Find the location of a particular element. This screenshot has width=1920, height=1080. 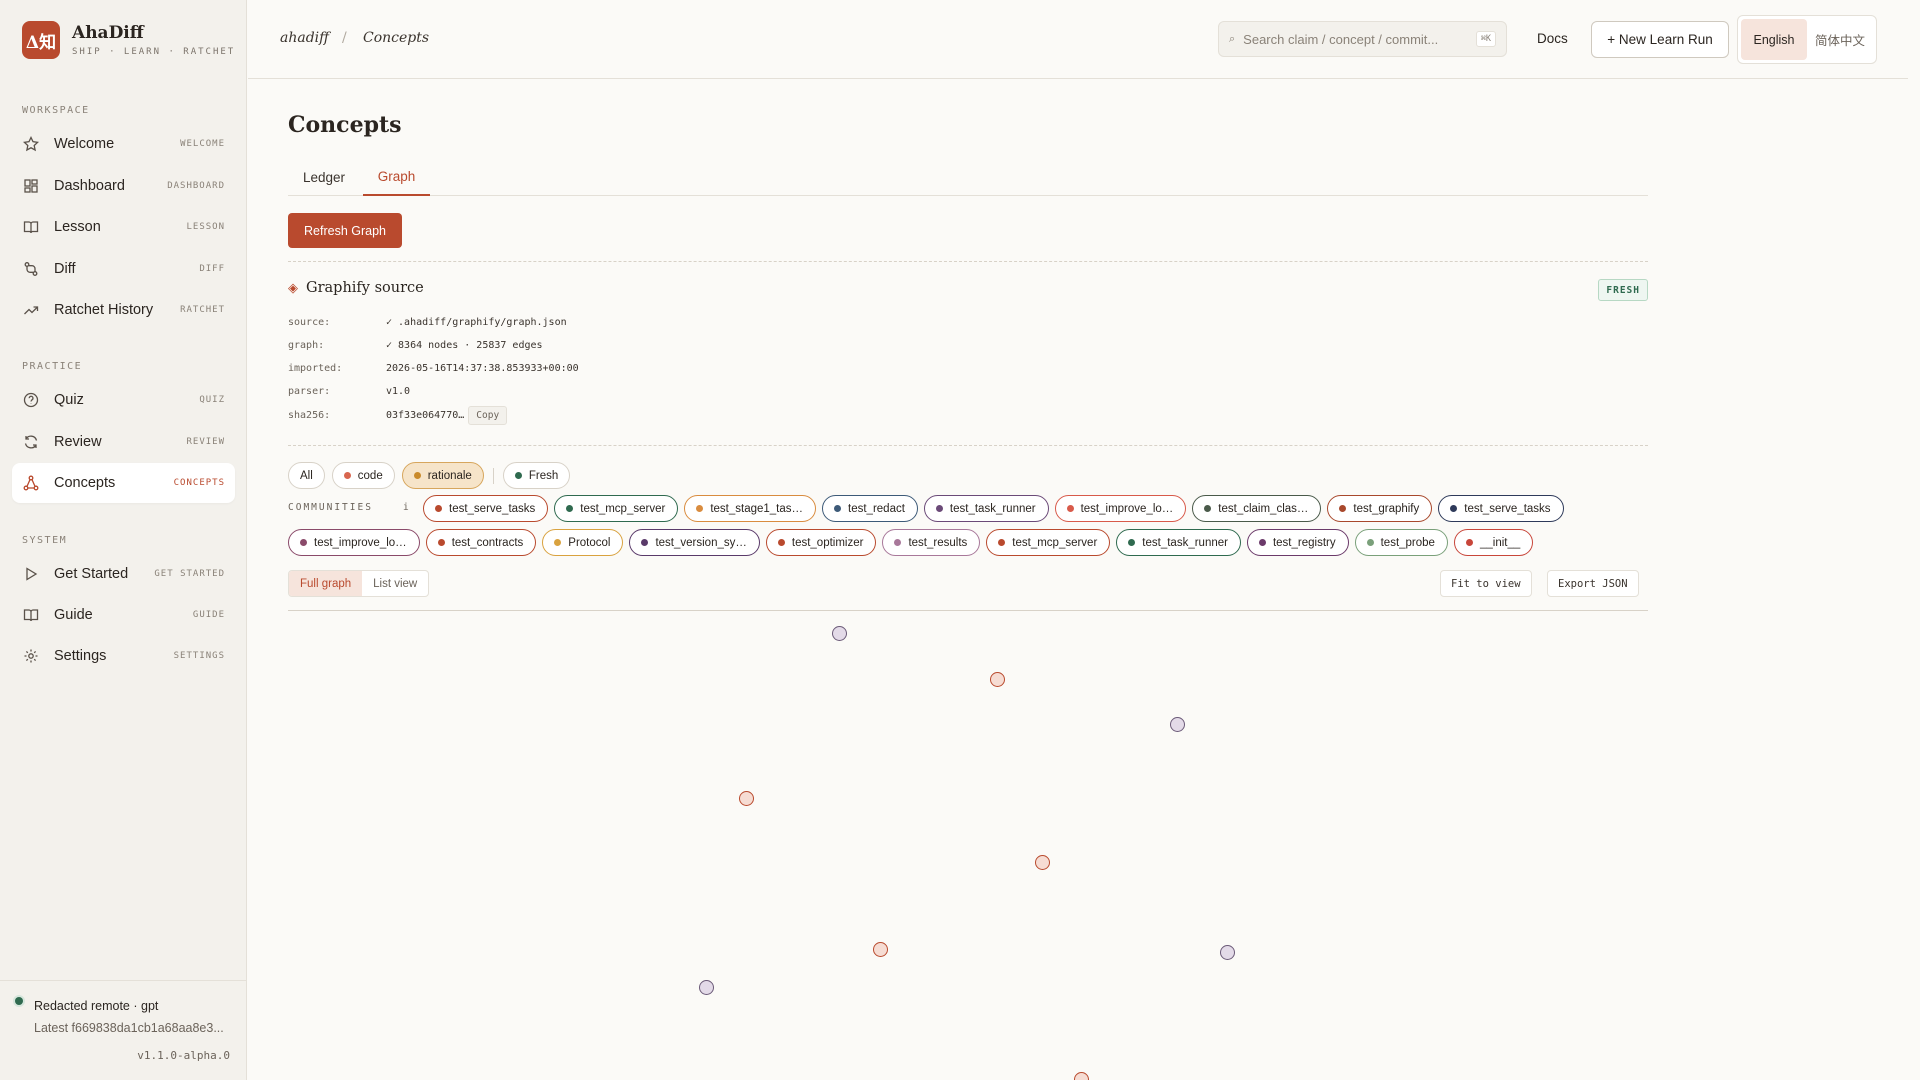

sidebar-item-key: SETTINGS is located at coordinates (199, 656).